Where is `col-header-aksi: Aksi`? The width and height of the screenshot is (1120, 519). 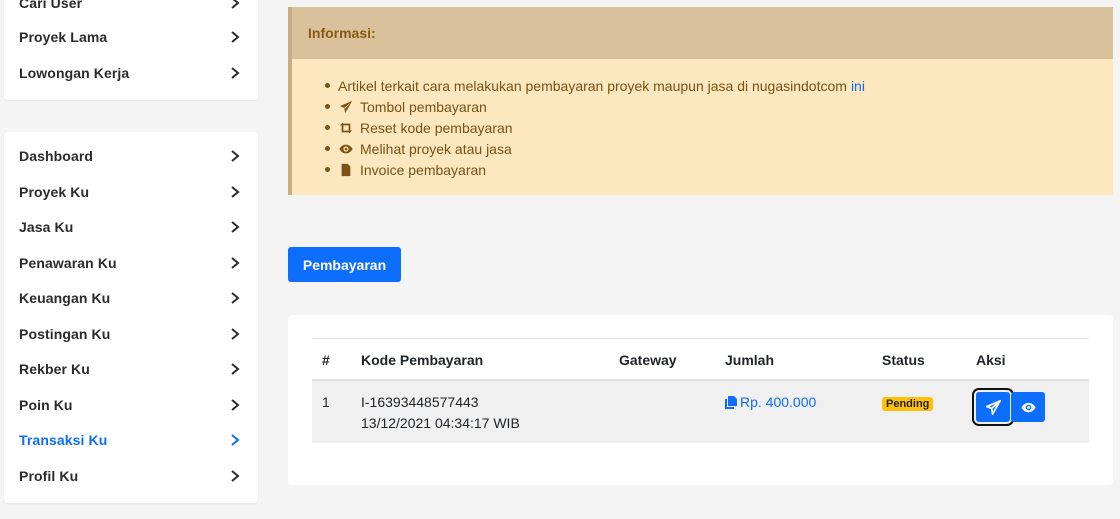 col-header-aksi: Aksi is located at coordinates (991, 360).